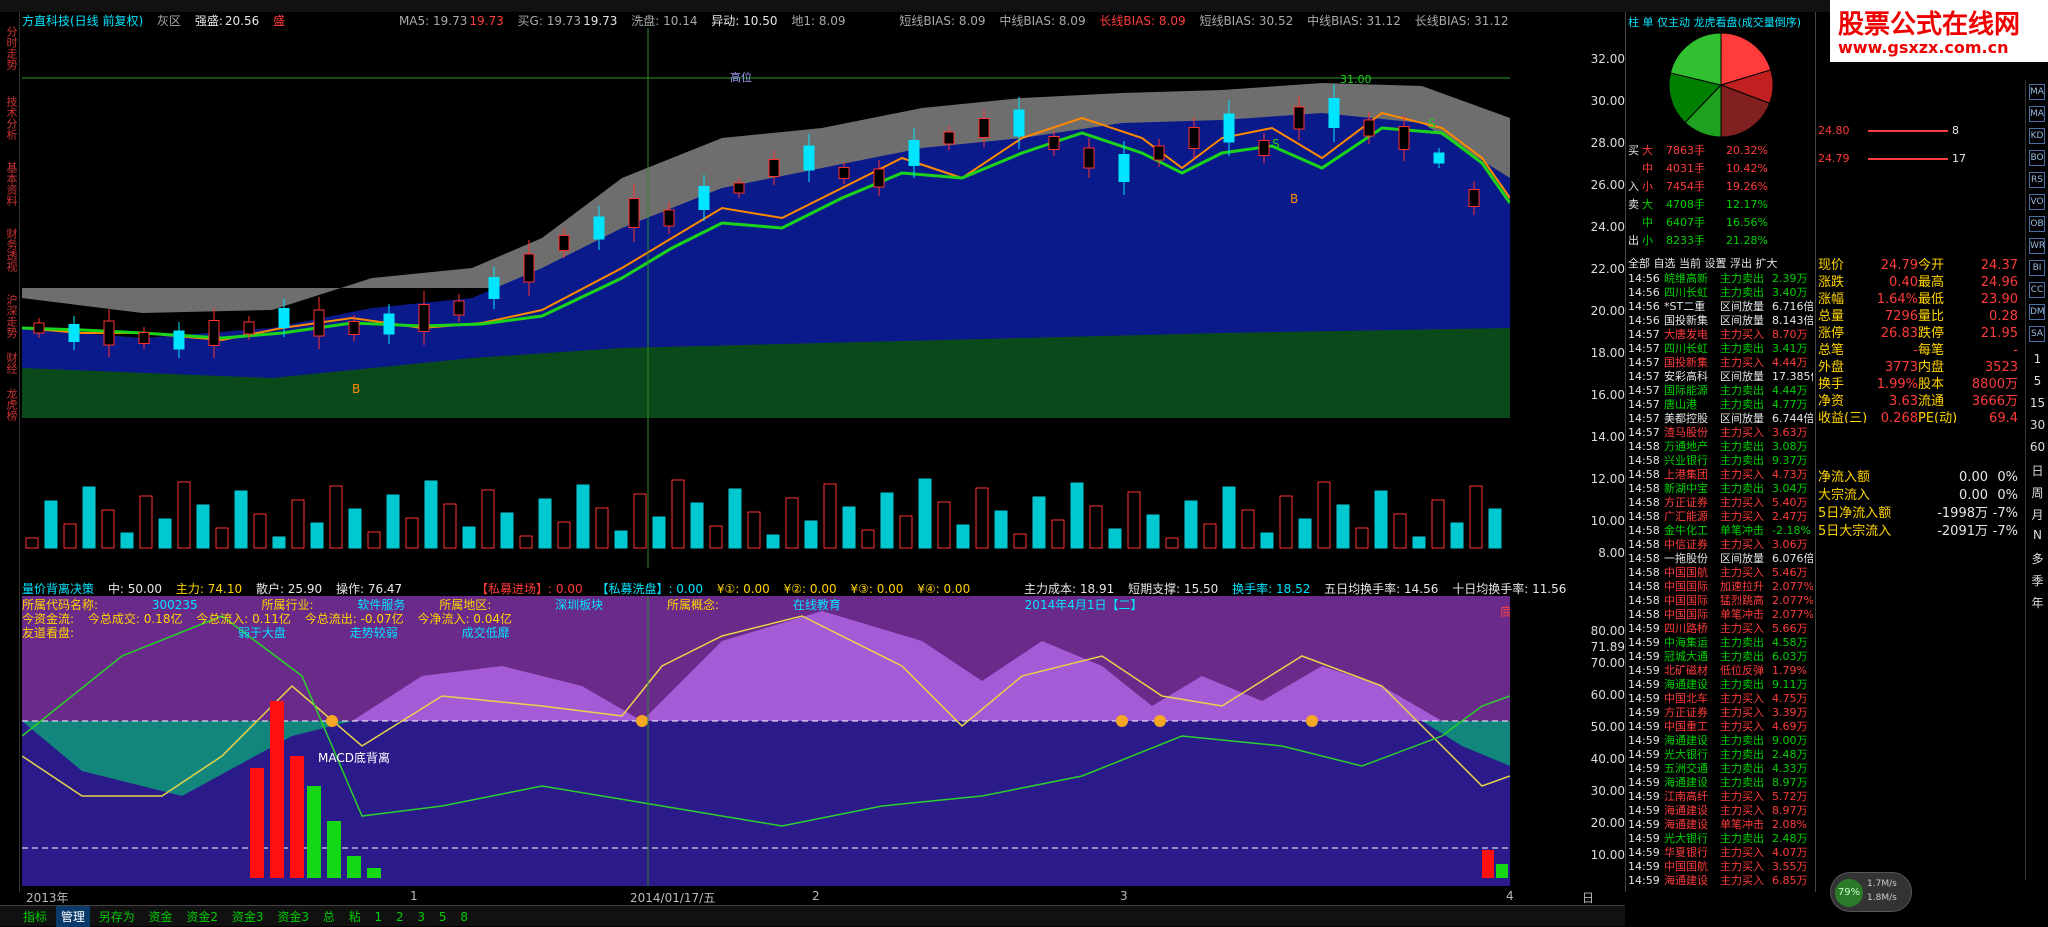  What do you see at coordinates (1720, 585) in the screenshot?
I see `tick-row: 14:58 中国国际 加速拉升 2.077%` at bounding box center [1720, 585].